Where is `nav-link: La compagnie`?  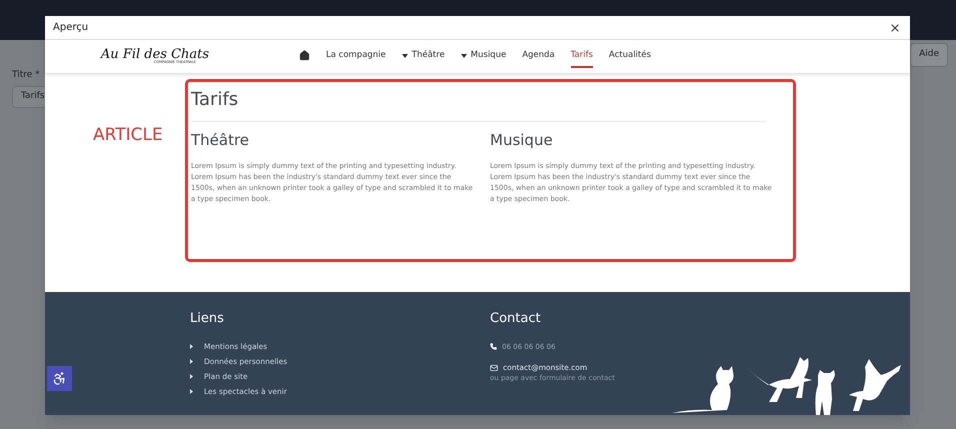
nav-link: La compagnie is located at coordinates (356, 56).